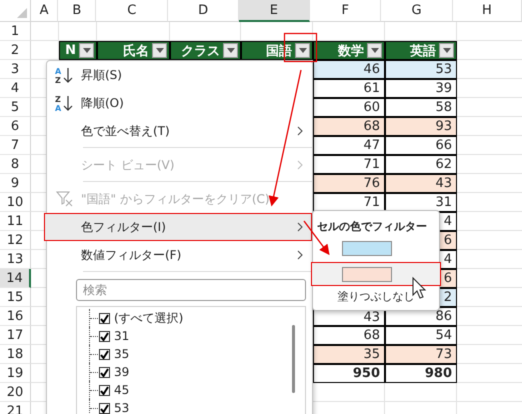 The image size is (522, 414). Describe the element at coordinates (122, 336) in the screenshot. I see `value-label: 31` at that location.